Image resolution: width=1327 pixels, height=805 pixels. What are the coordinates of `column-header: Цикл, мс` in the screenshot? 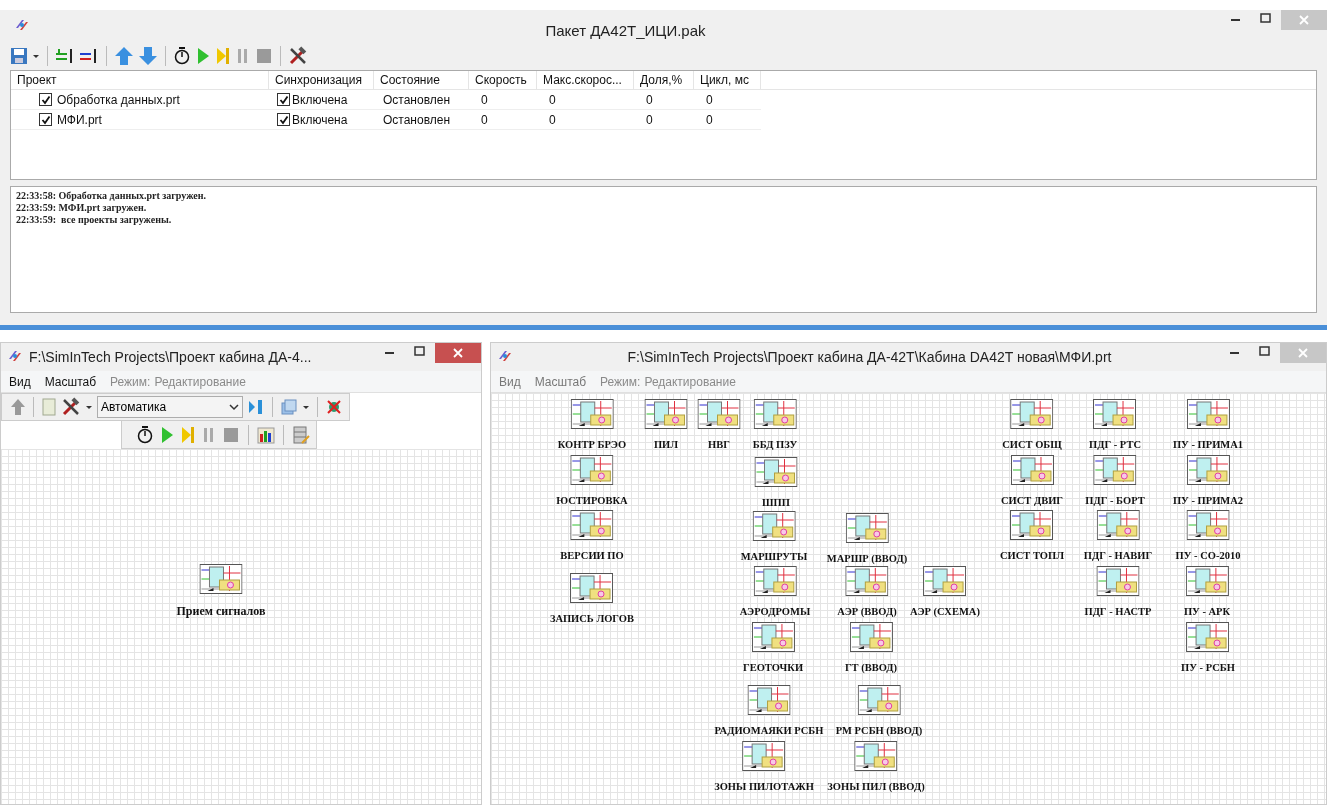 It's located at (727, 80).